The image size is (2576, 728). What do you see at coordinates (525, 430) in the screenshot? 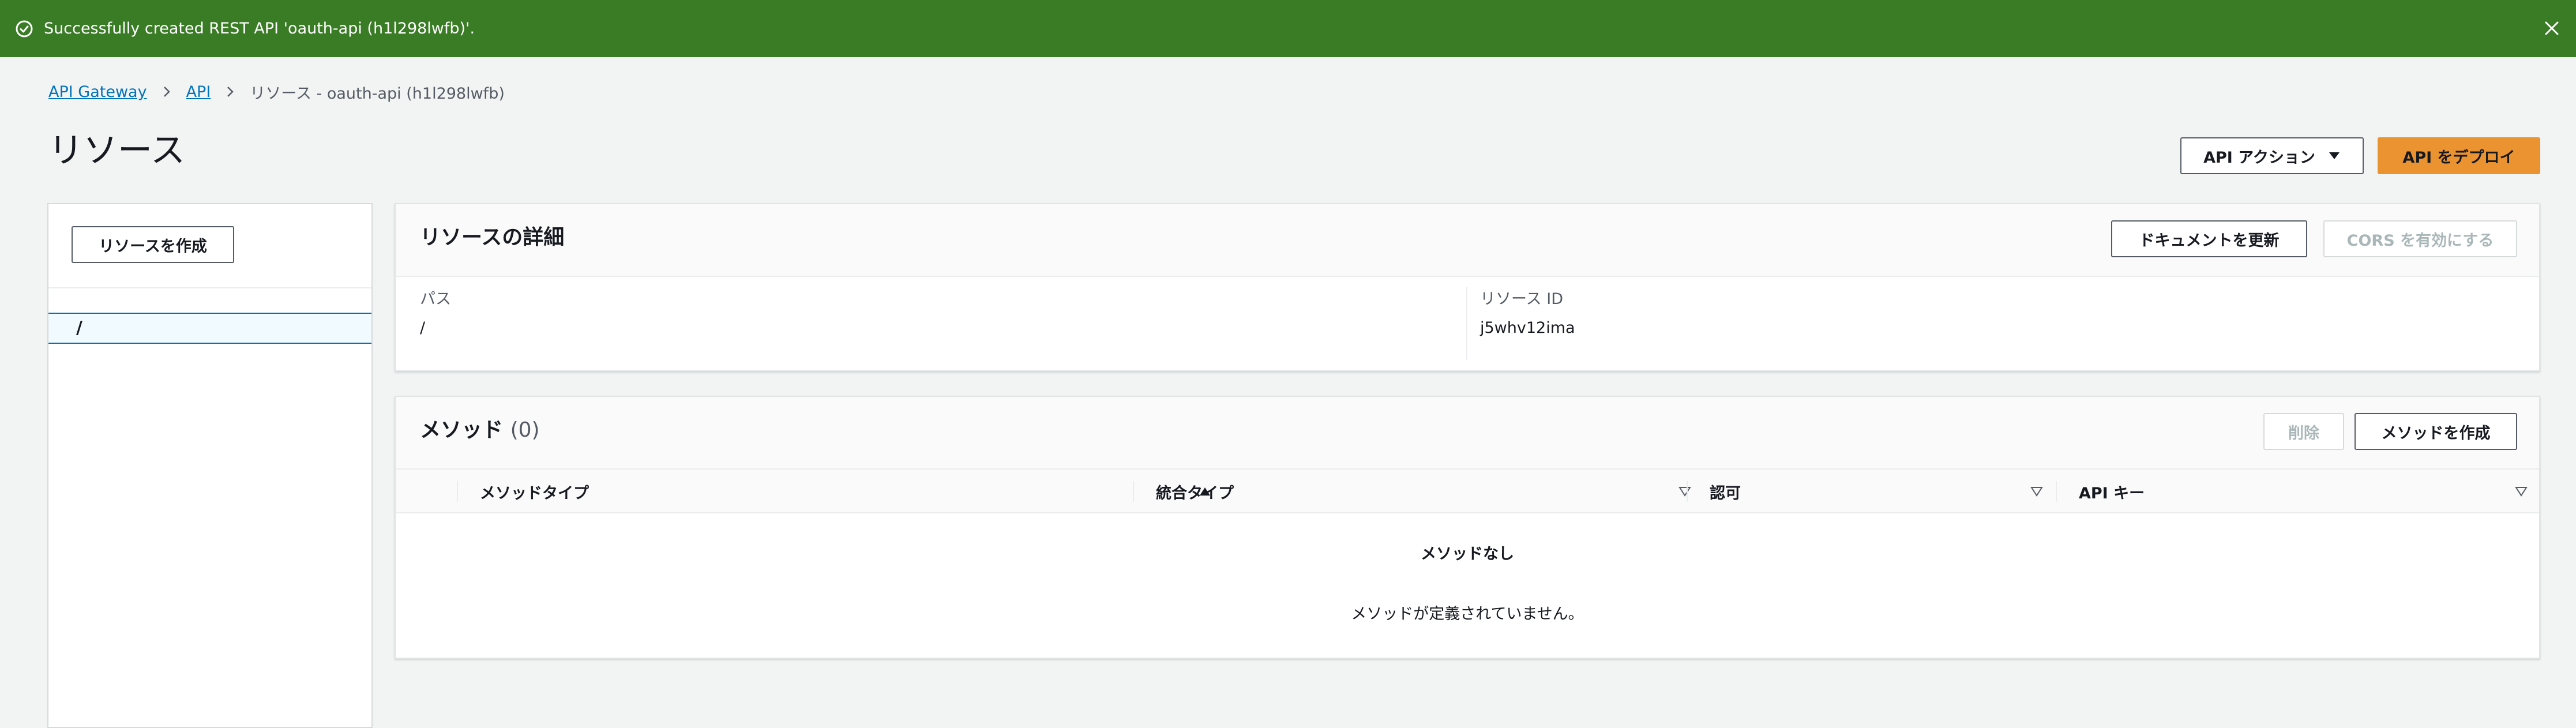
I see `methods-count: (0)` at bounding box center [525, 430].